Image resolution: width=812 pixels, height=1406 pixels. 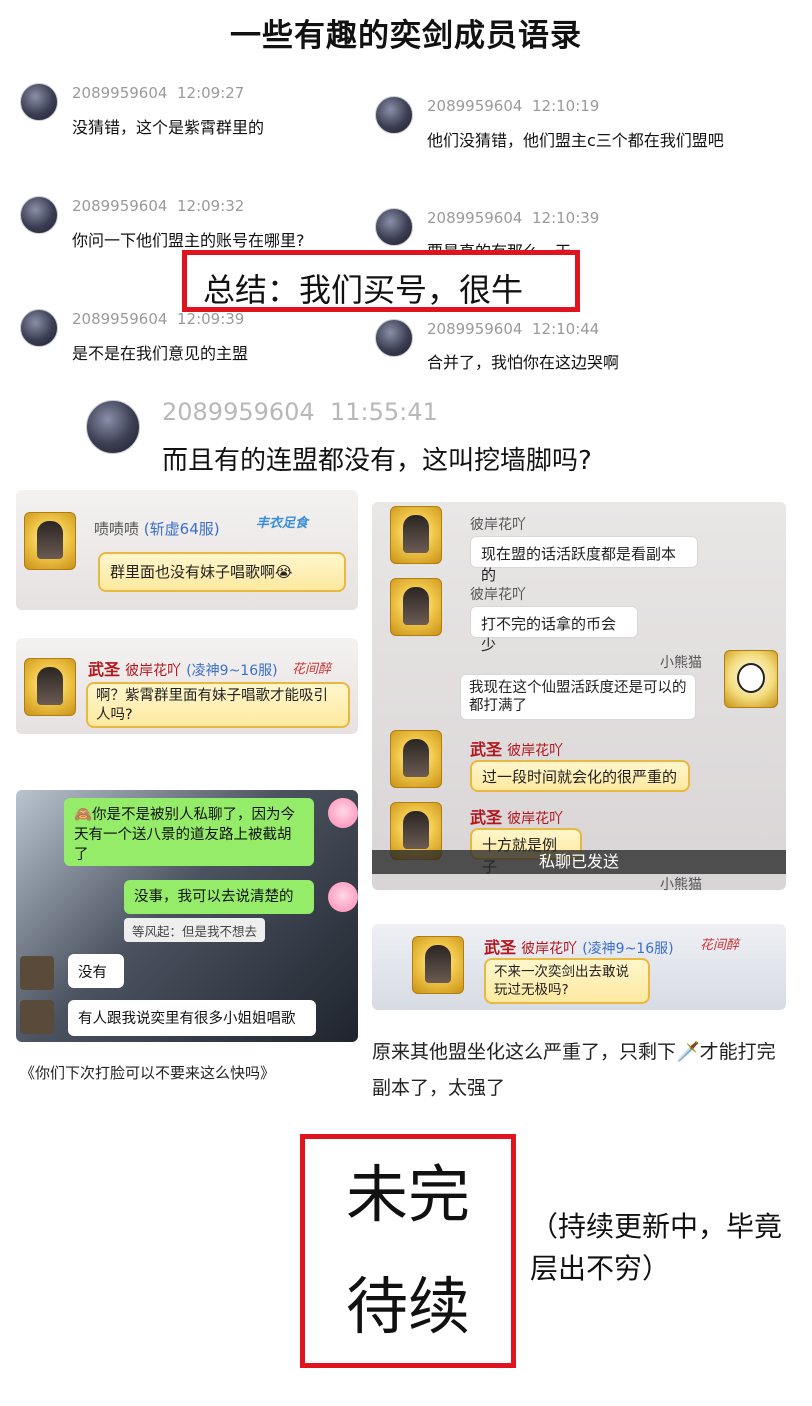 What do you see at coordinates (513, 218) in the screenshot?
I see `message-meta: 2089959604 12:10:39` at bounding box center [513, 218].